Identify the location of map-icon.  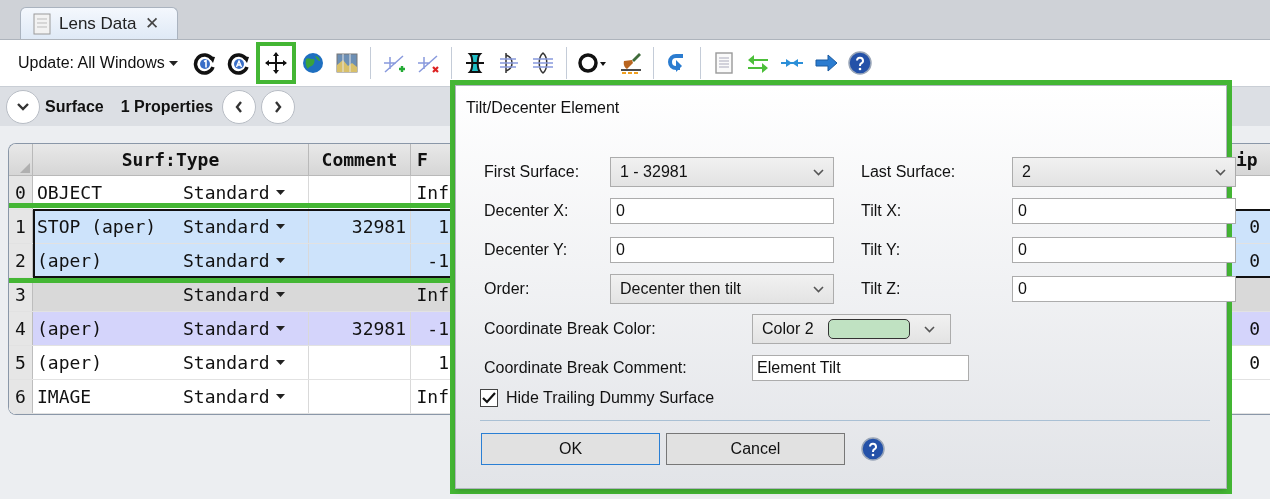
(346, 63).